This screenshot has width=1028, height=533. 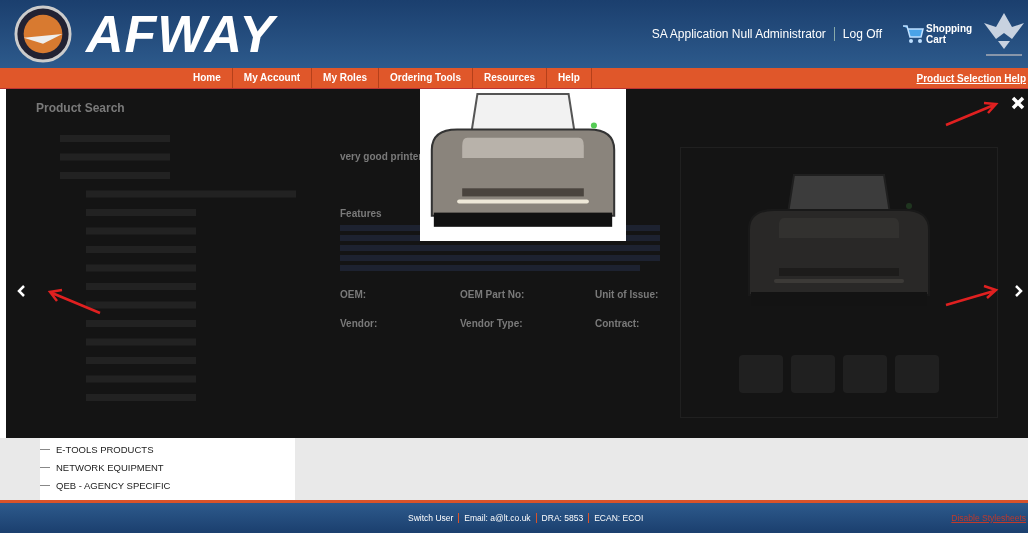 What do you see at coordinates (913, 34) in the screenshot?
I see `cart-icon` at bounding box center [913, 34].